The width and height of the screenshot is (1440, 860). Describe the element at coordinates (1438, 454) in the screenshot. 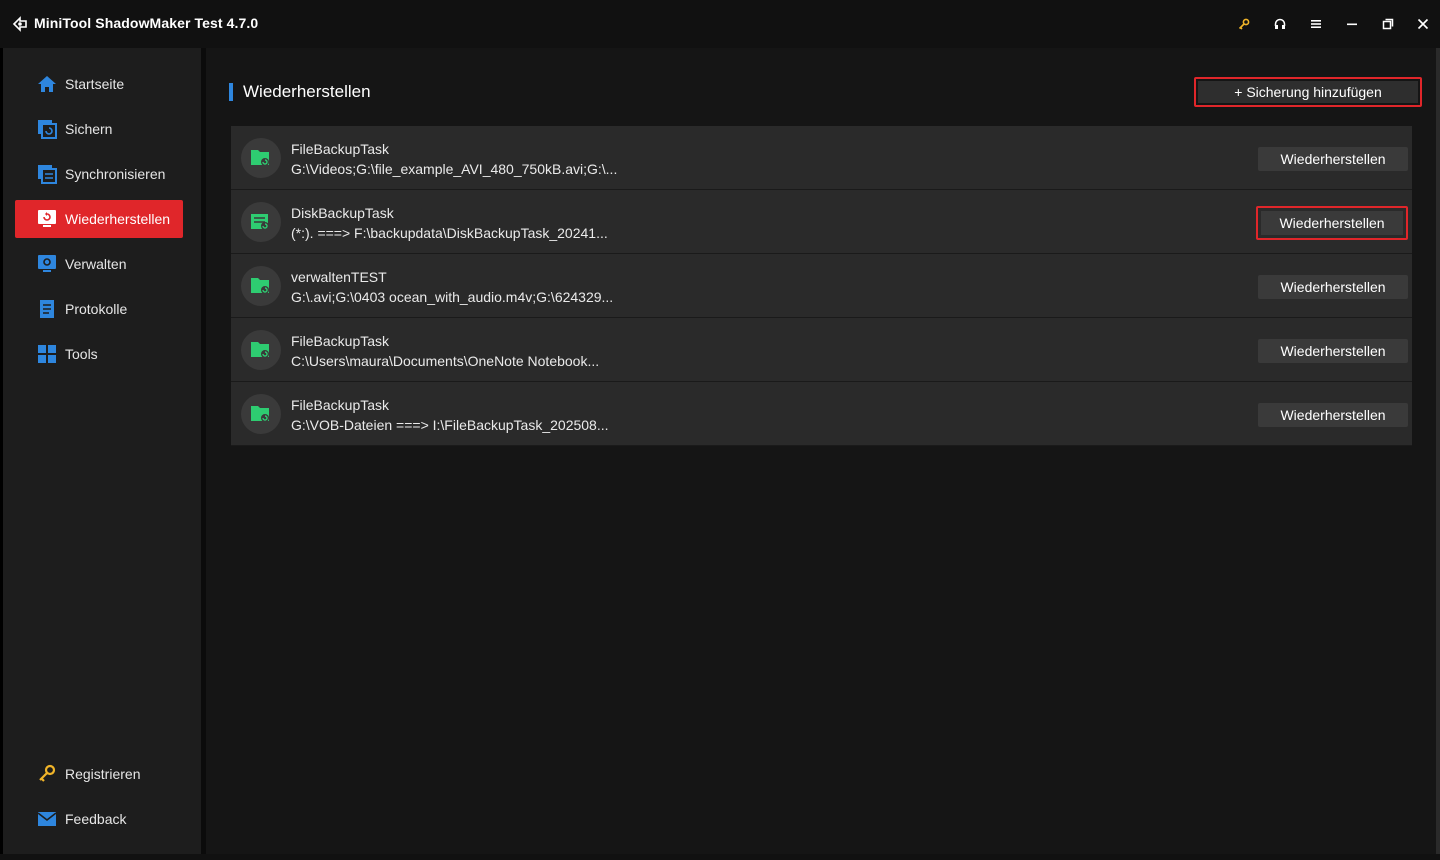

I see `window-edge` at that location.